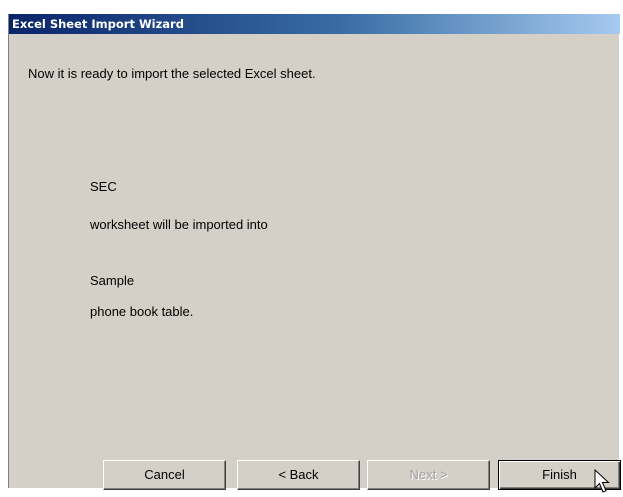  Describe the element at coordinates (428, 475) in the screenshot. I see `next-button: Next >` at that location.